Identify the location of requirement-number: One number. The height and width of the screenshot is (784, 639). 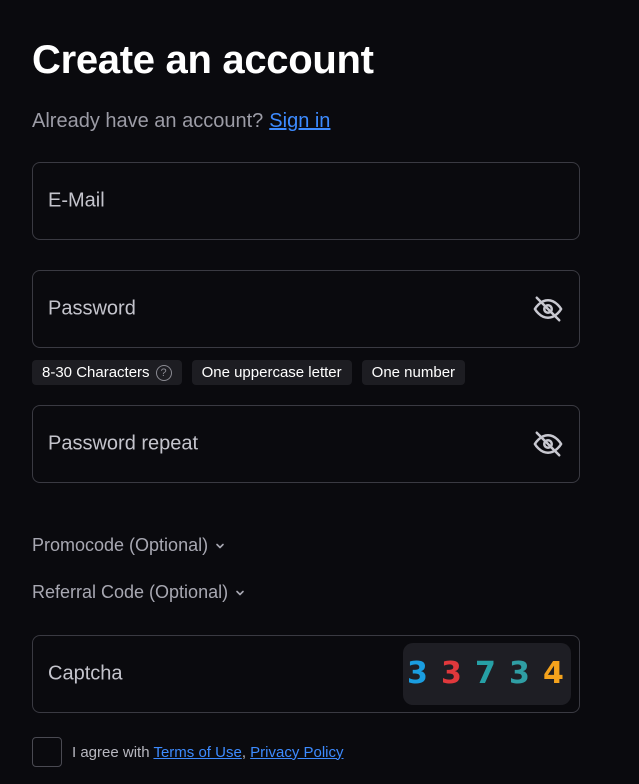
(413, 372).